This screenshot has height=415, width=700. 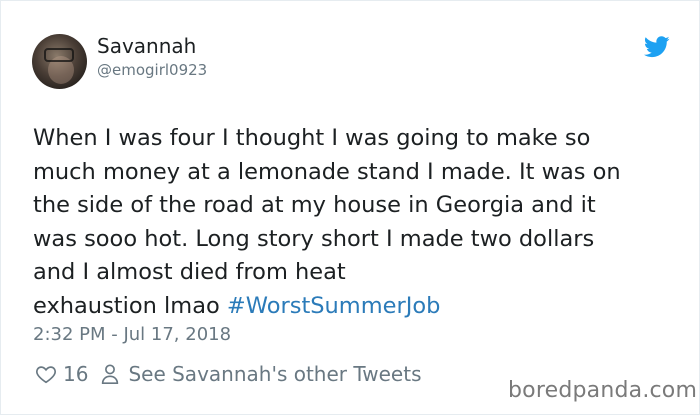 I want to click on watermark: boredpanda.com, so click(x=603, y=390).